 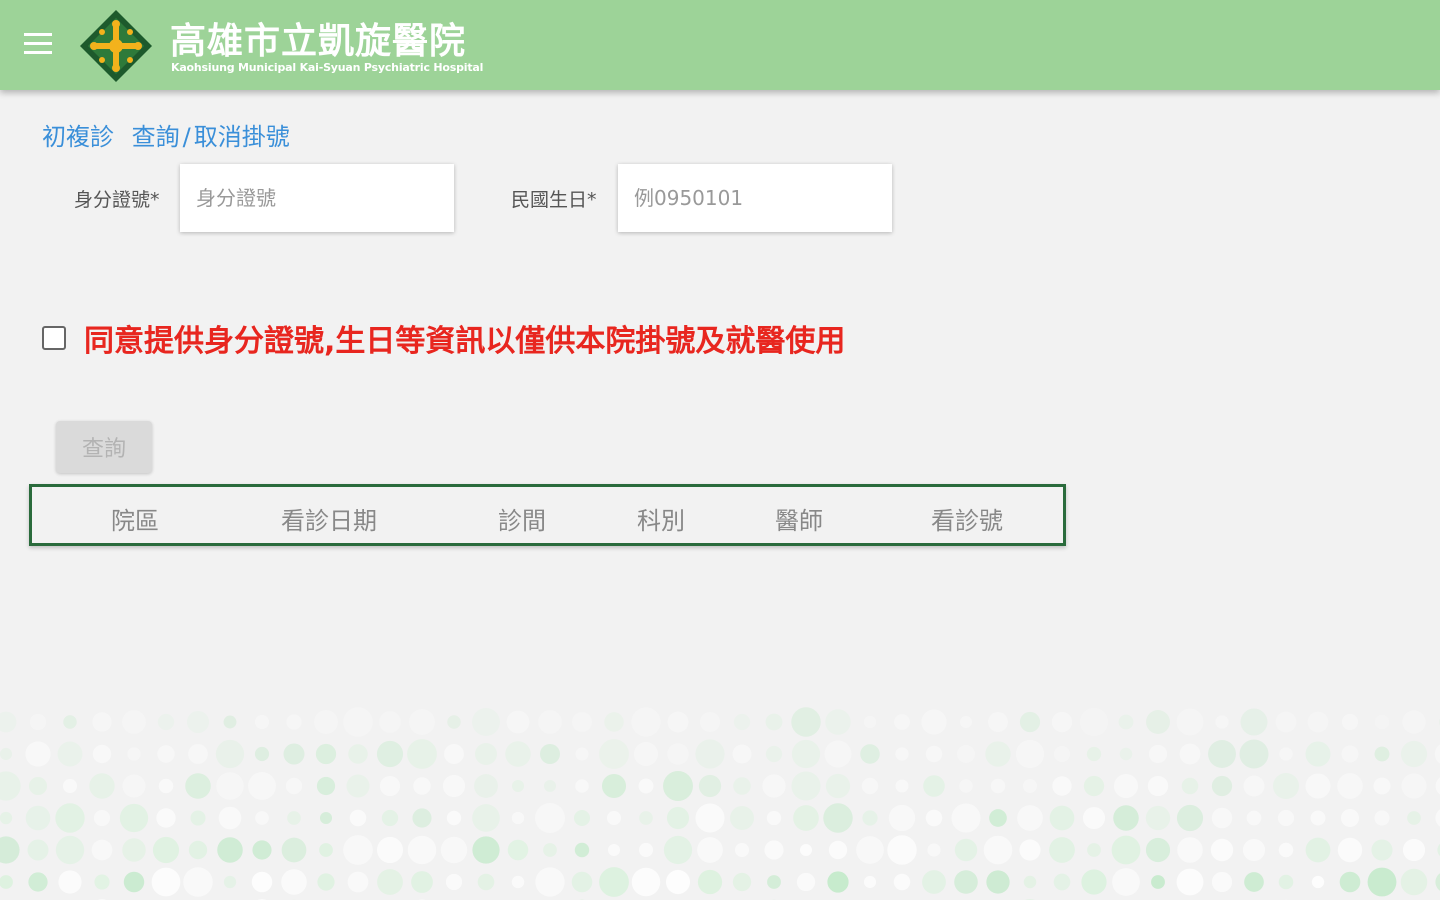 What do you see at coordinates (242, 137) in the screenshot?
I see `breadcrumb-cancel: 取消掛號` at bounding box center [242, 137].